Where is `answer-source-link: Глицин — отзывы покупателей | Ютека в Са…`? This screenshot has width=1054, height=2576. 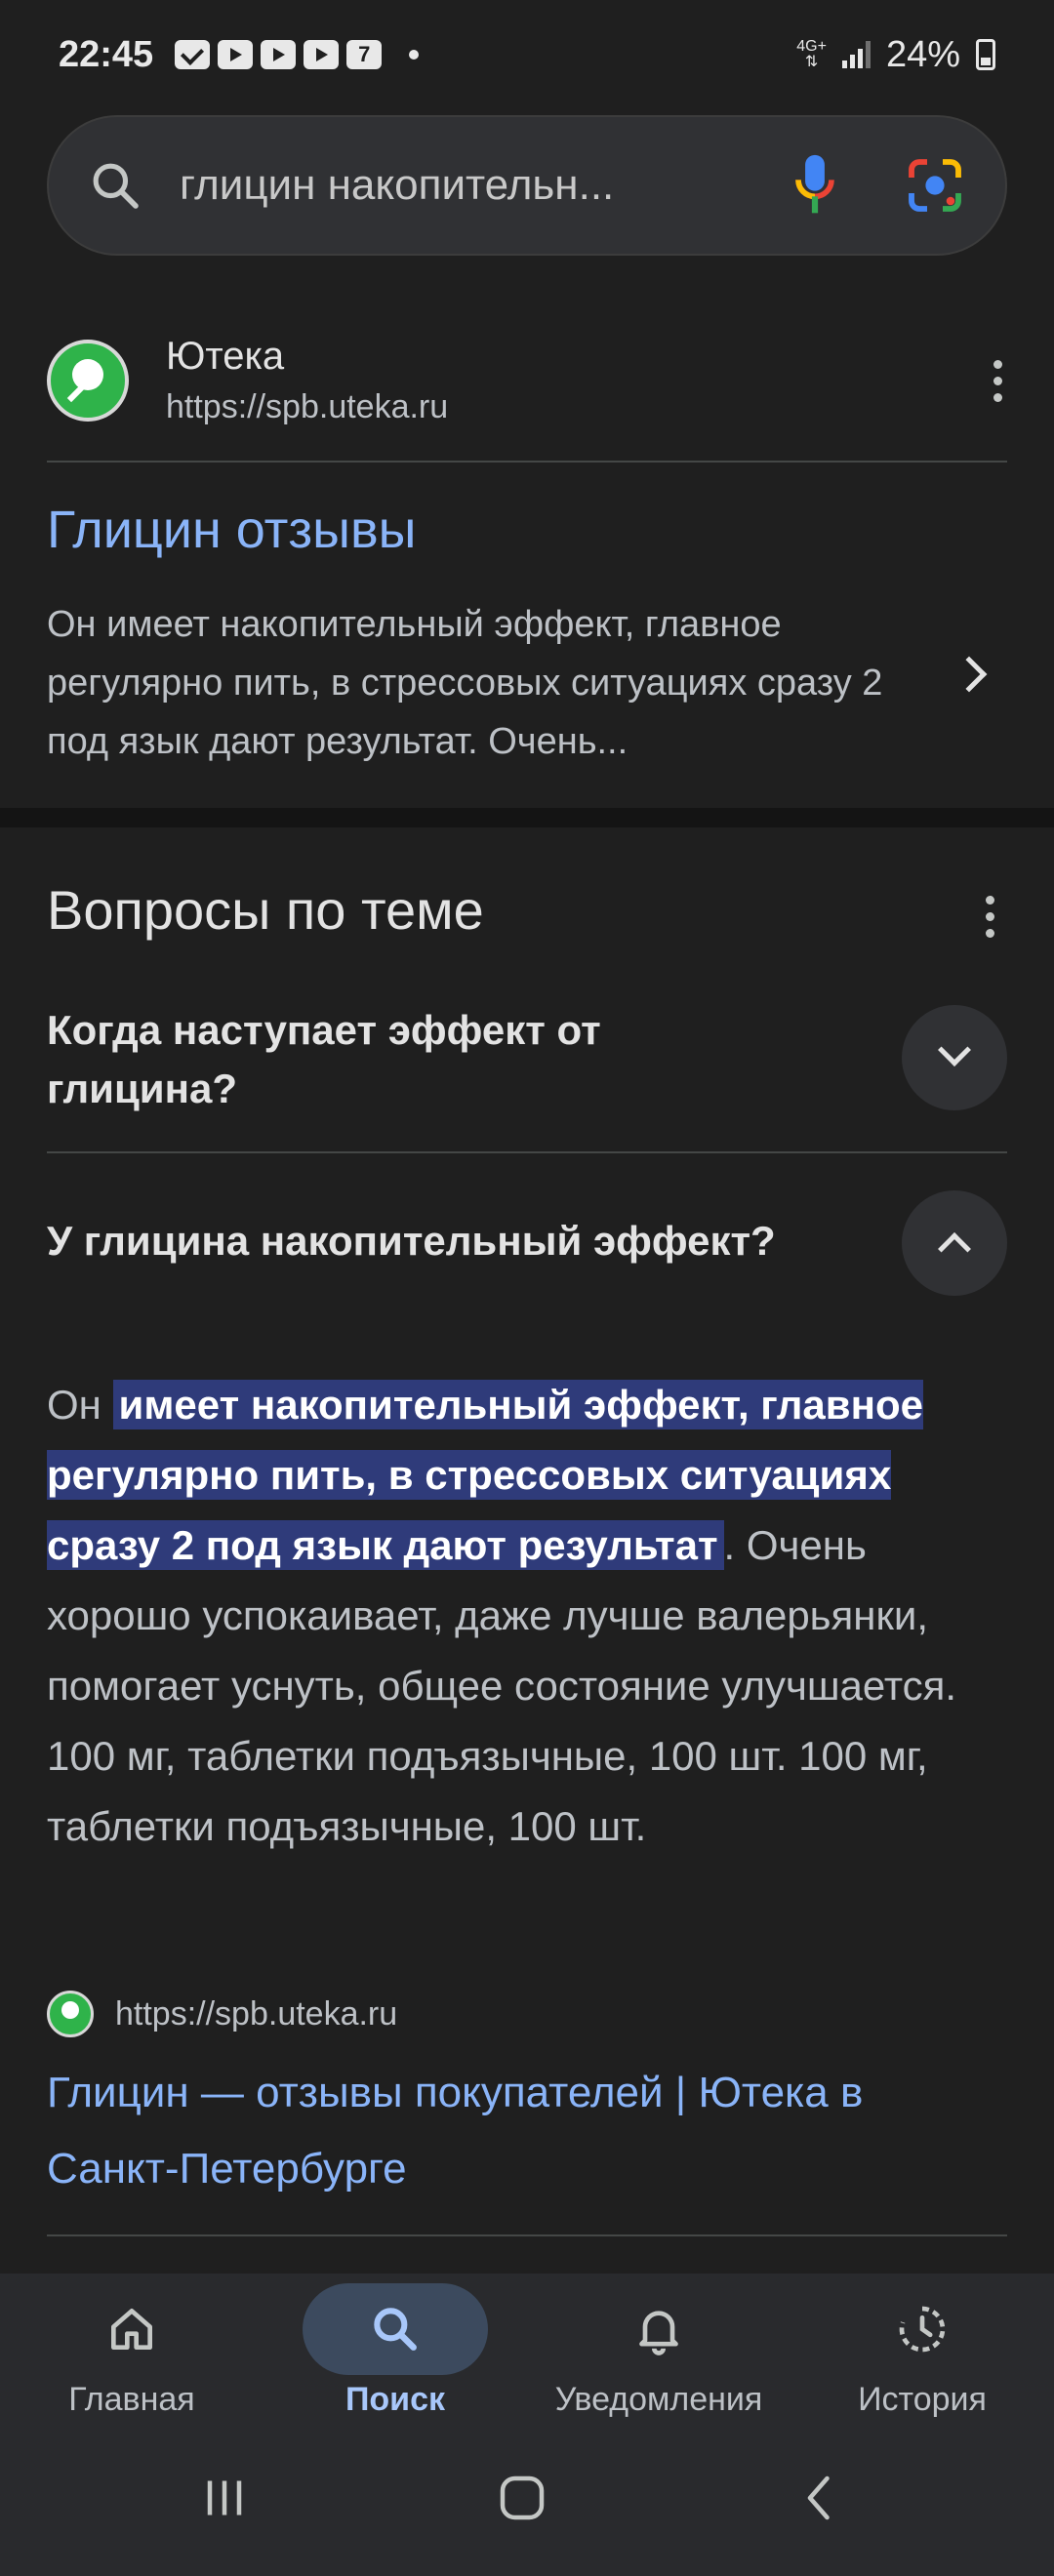 answer-source-link: Глицин — отзывы покупателей | Ютека в Са… is located at coordinates (515, 2131).